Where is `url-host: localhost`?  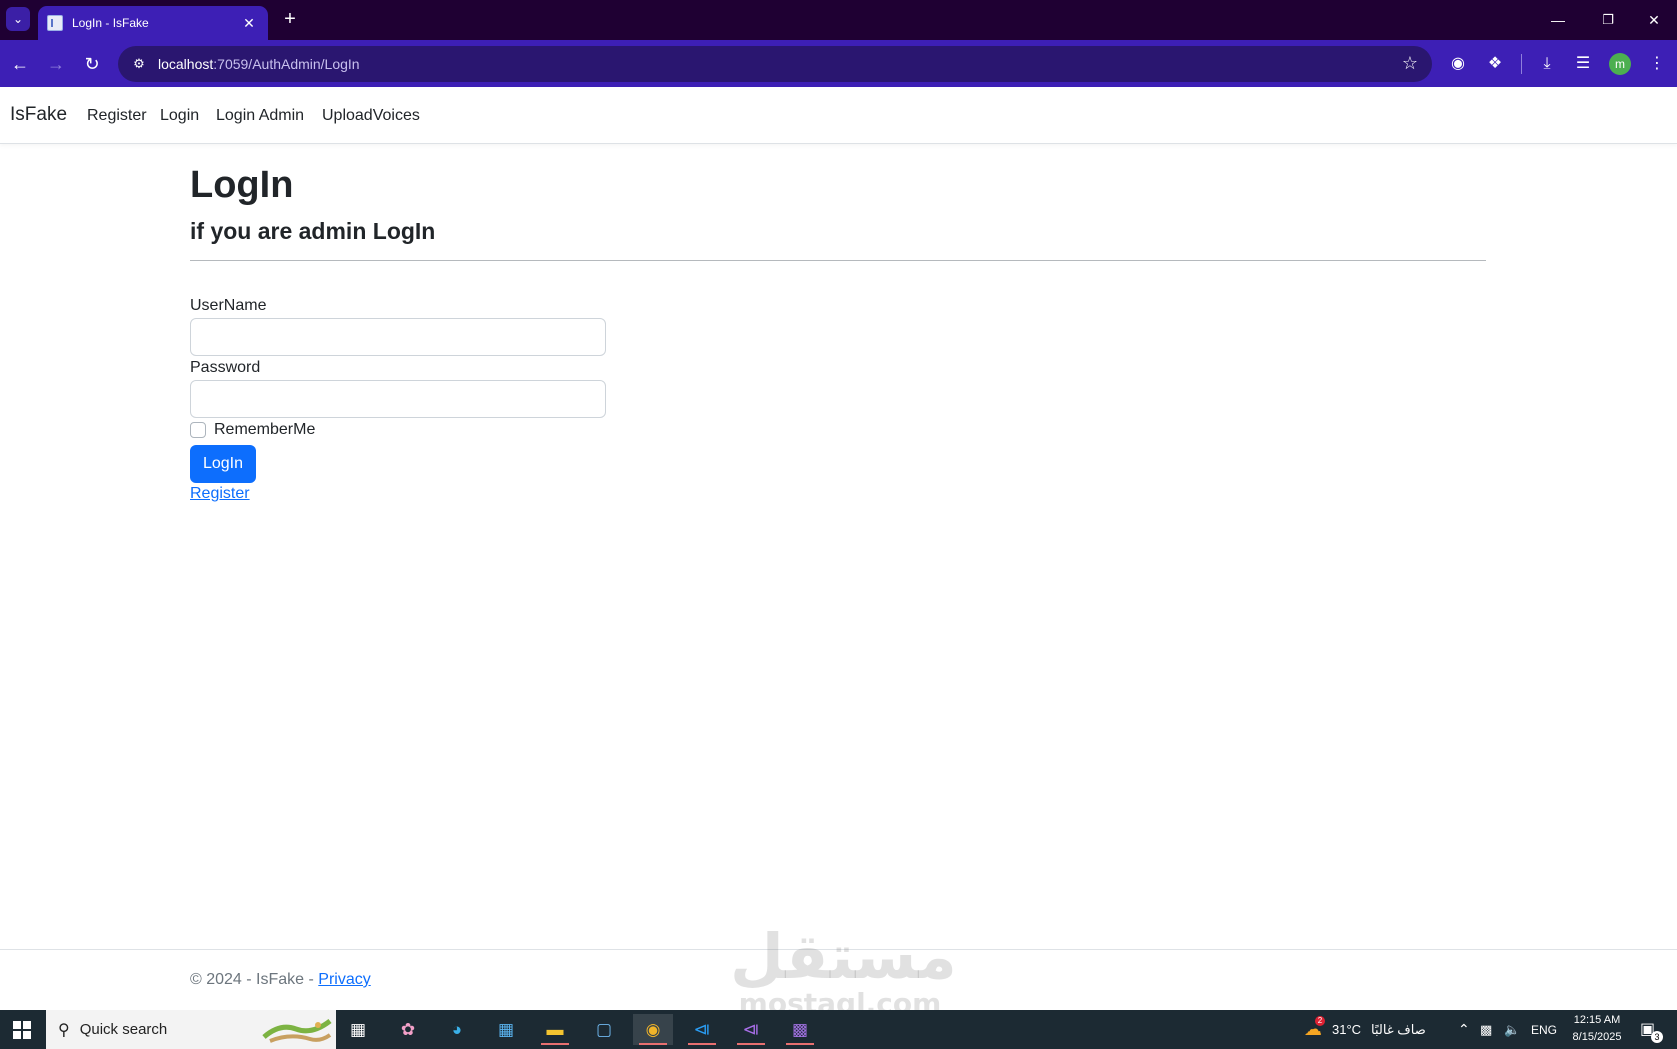
url-host: localhost is located at coordinates (186, 64).